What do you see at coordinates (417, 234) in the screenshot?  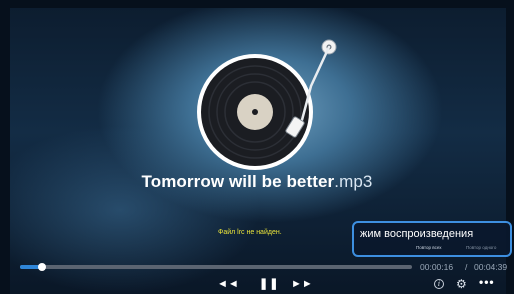 I see `playback-mode-title: жим воспроизведения` at bounding box center [417, 234].